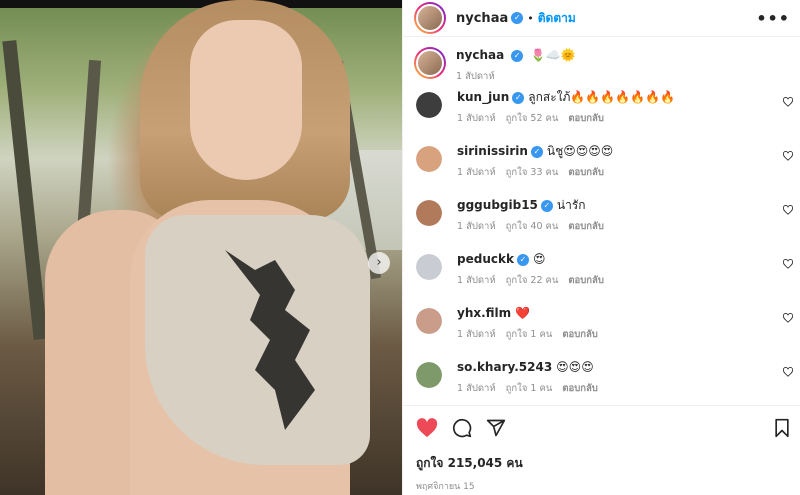 The height and width of the screenshot is (495, 800). Describe the element at coordinates (553, 55) in the screenshot. I see `caption-text: 🌷☁️🌞` at that location.